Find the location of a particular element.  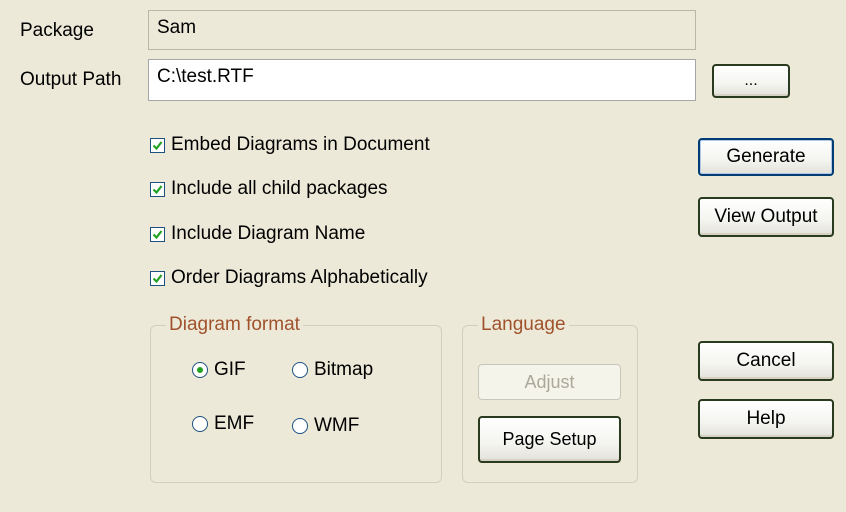

option-include-child-packages: Include all child packages is located at coordinates (269, 189).